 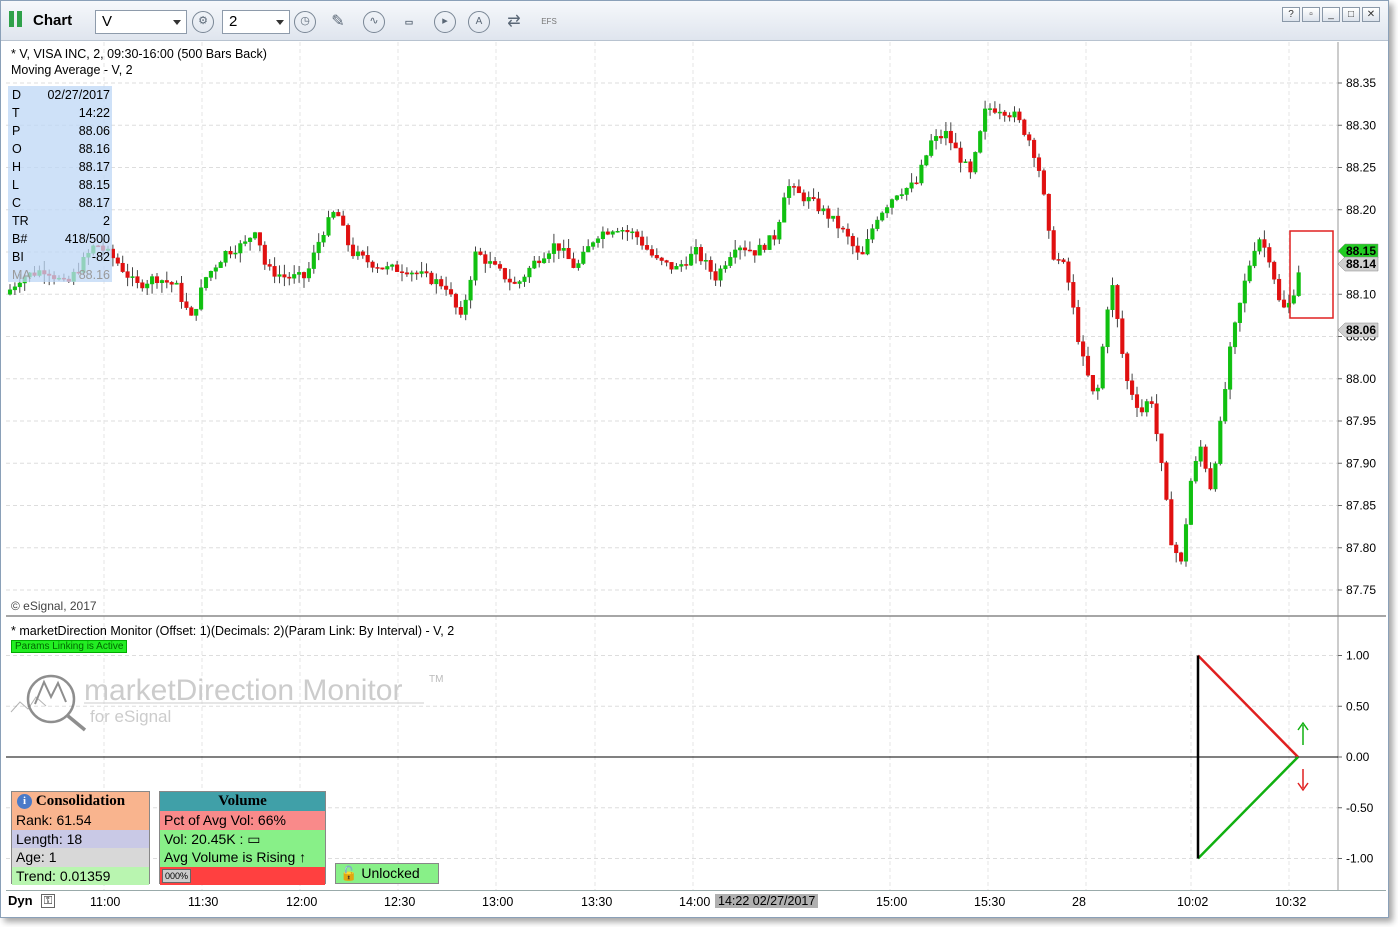 What do you see at coordinates (1361, 294) in the screenshot?
I see `y-tick-label: 88.10` at bounding box center [1361, 294].